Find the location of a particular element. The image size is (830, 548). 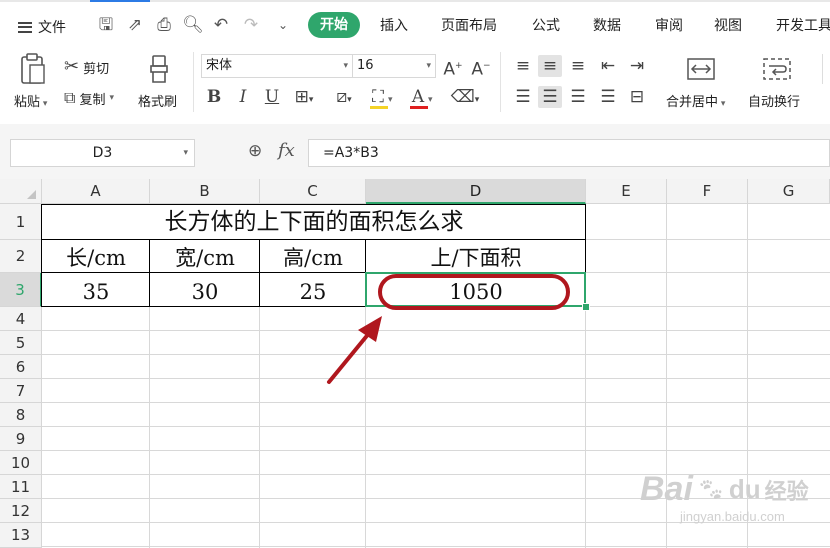

watermark-url: jingyan.baidu.com is located at coordinates (732, 516).